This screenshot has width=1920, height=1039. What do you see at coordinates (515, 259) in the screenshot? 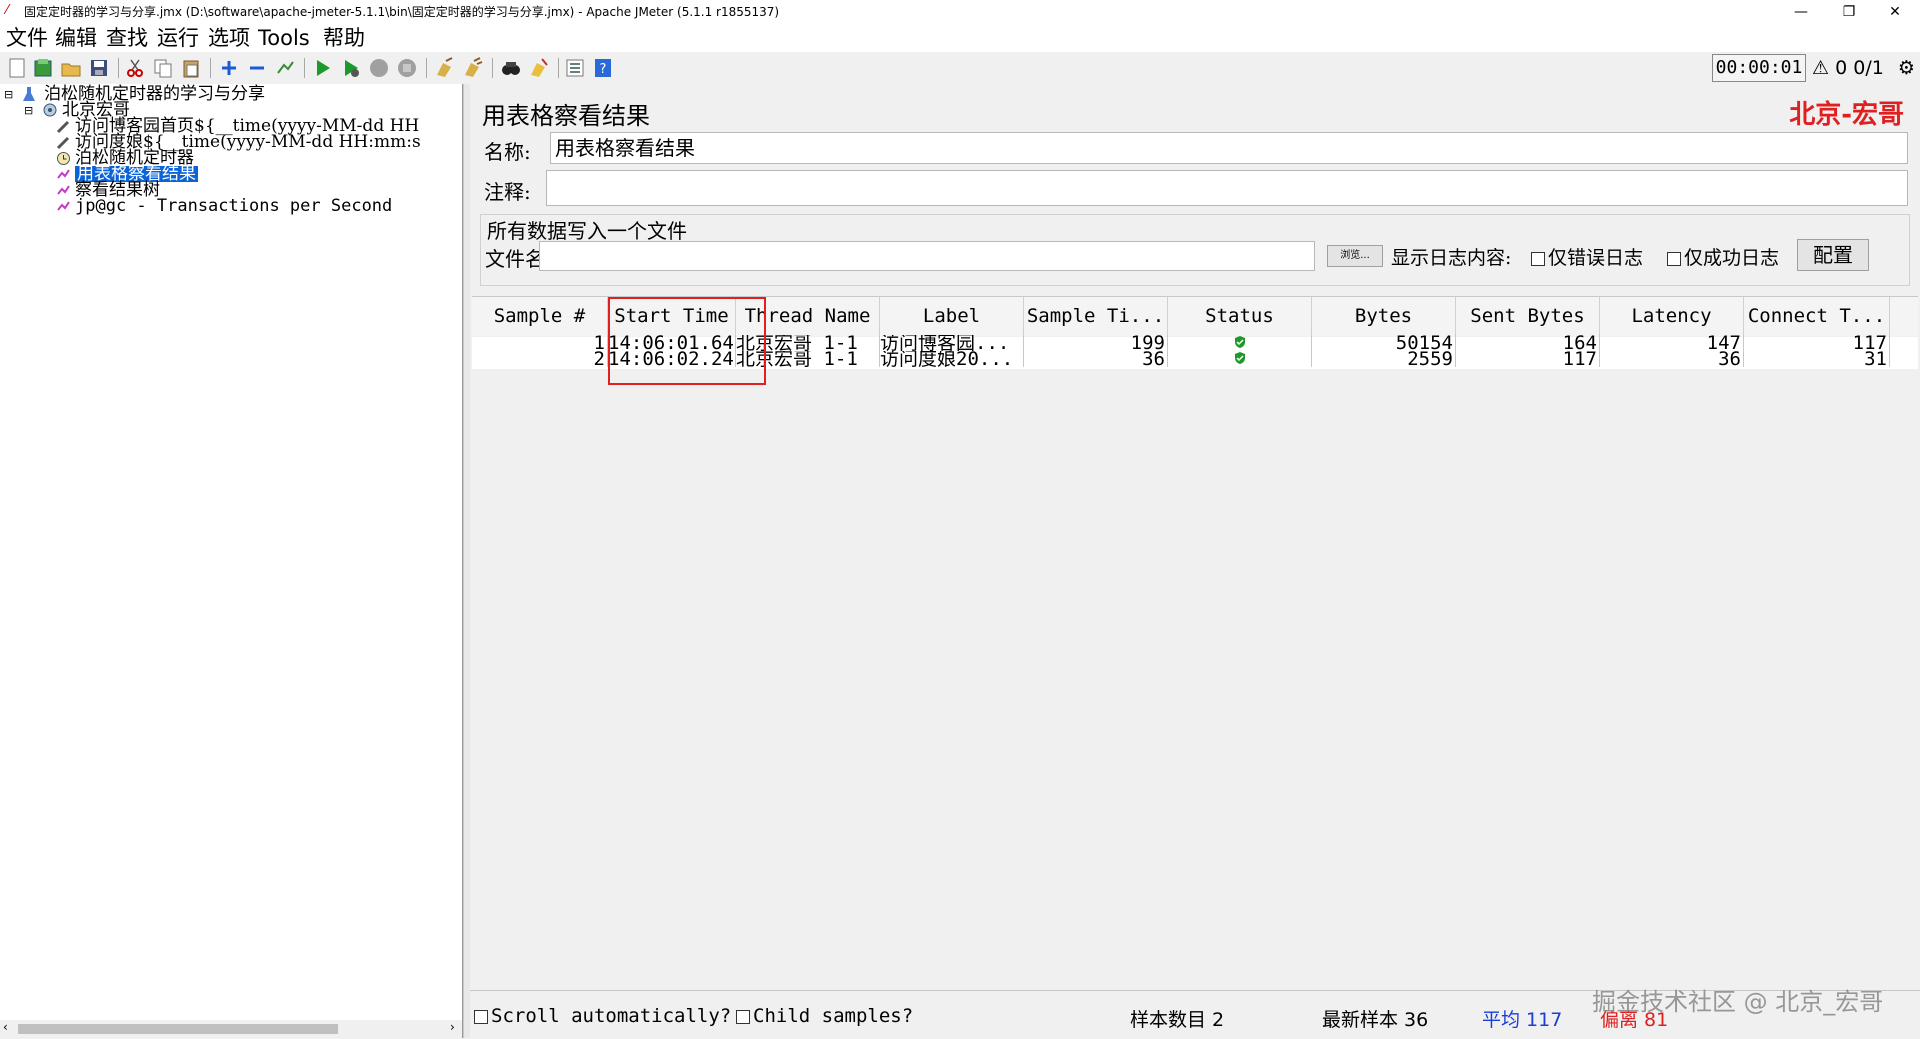
I see `filename-label: 文件名` at bounding box center [515, 259].